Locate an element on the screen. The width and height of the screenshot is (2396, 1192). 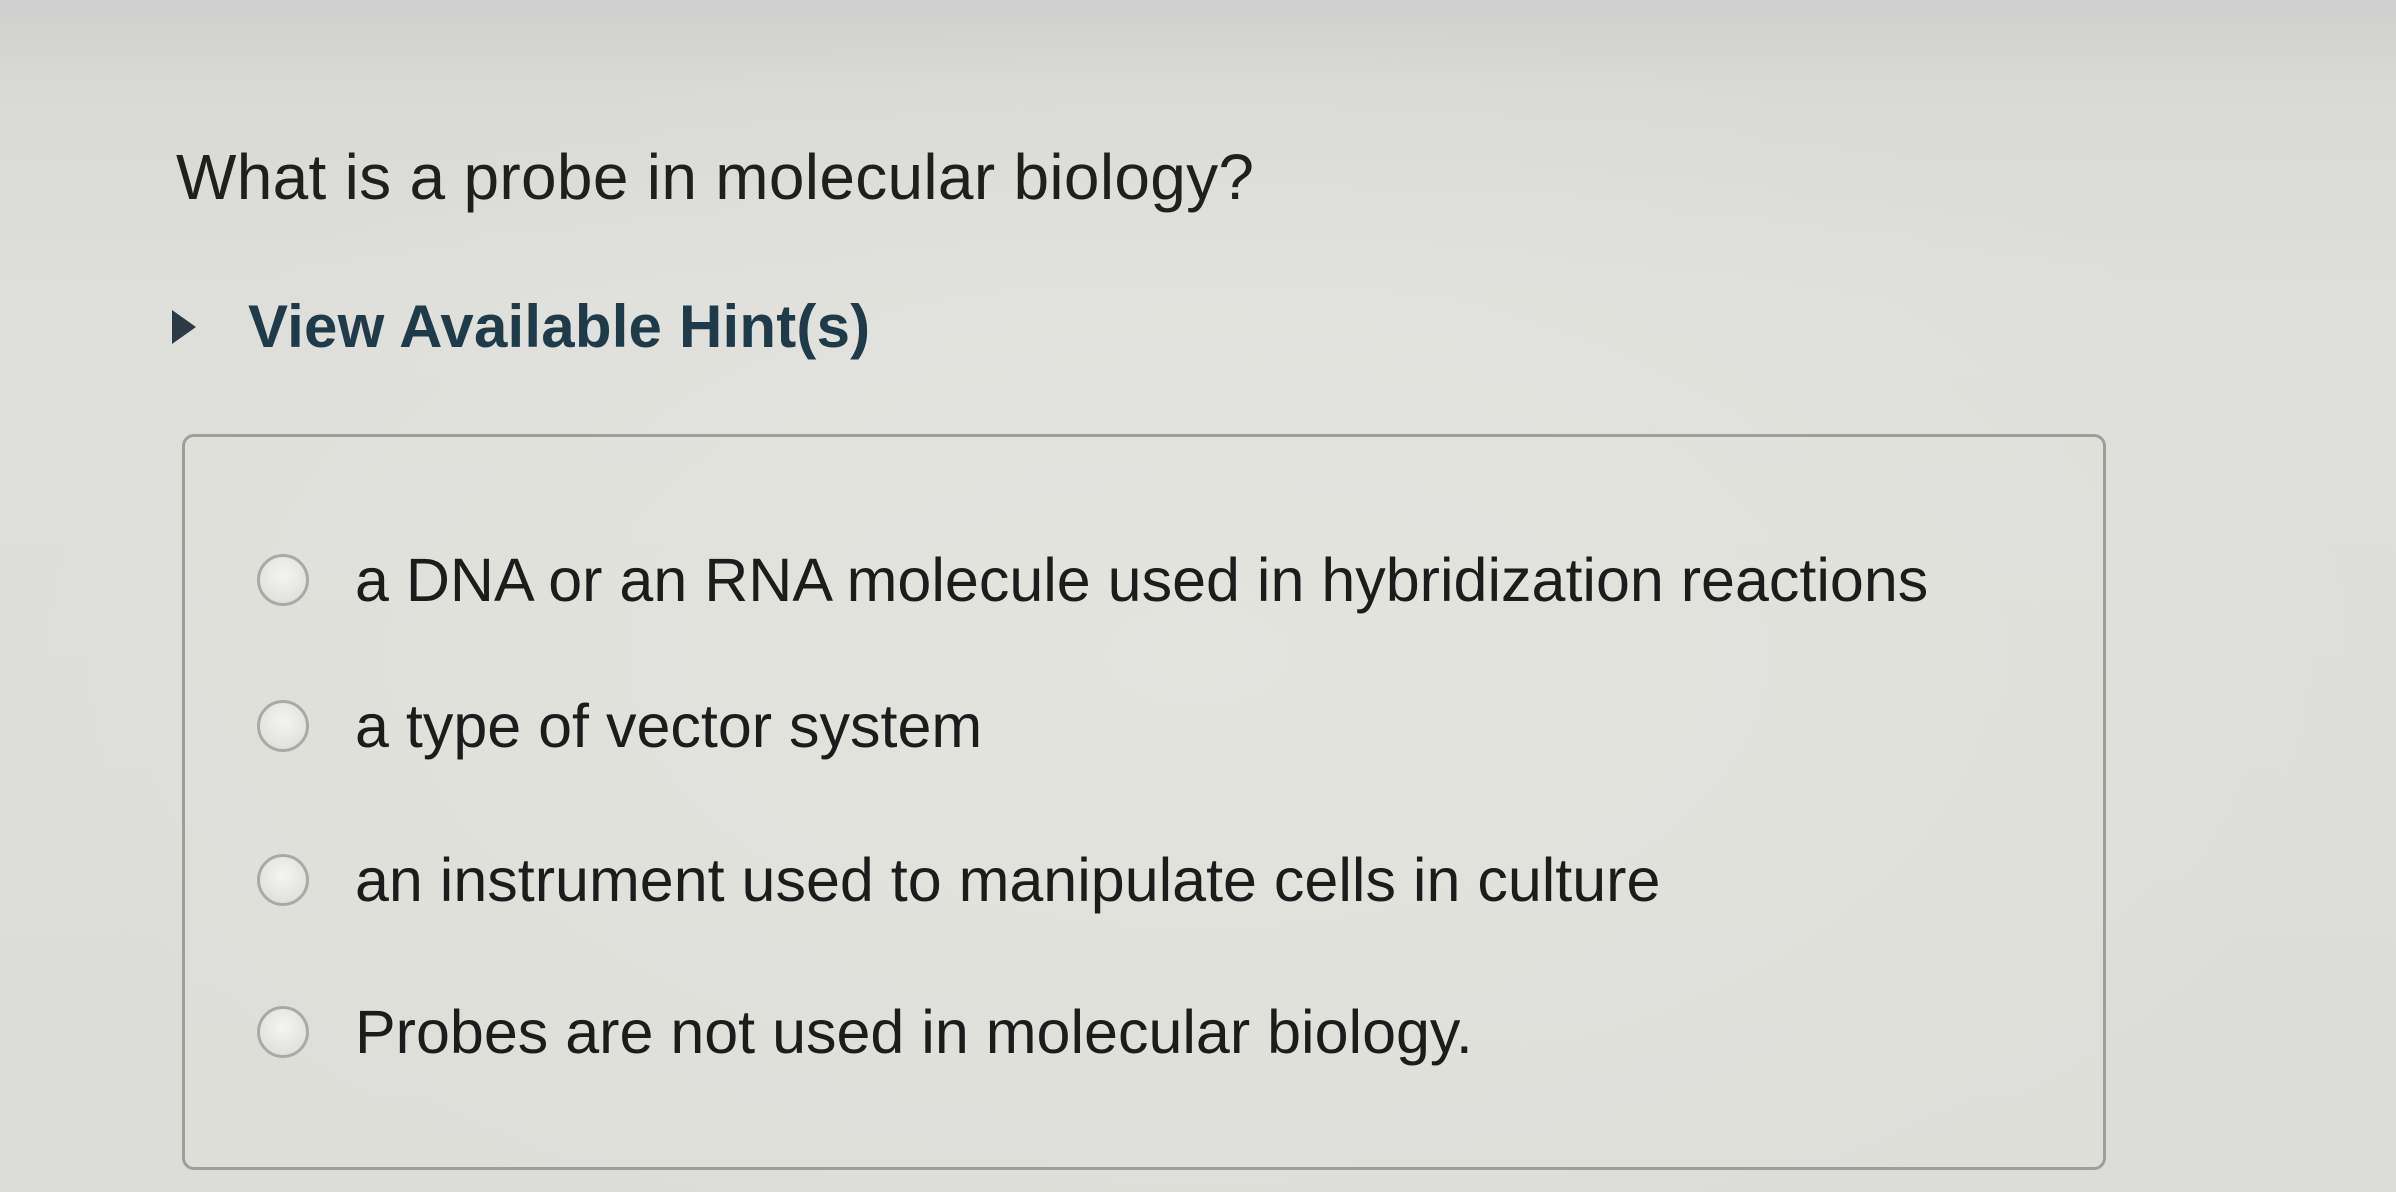
answer-choice: a type of vector system is located at coordinates (619, 726).